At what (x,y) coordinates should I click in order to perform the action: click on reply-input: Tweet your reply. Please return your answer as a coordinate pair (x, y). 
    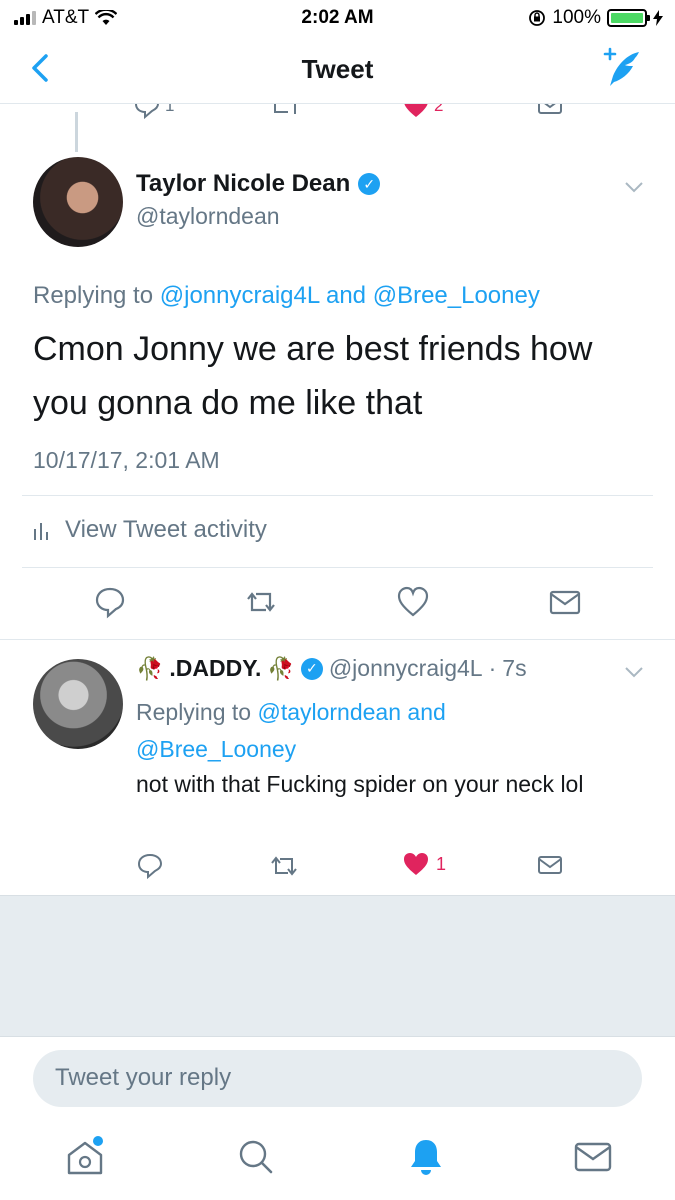
    Looking at the image, I should click on (337, 1078).